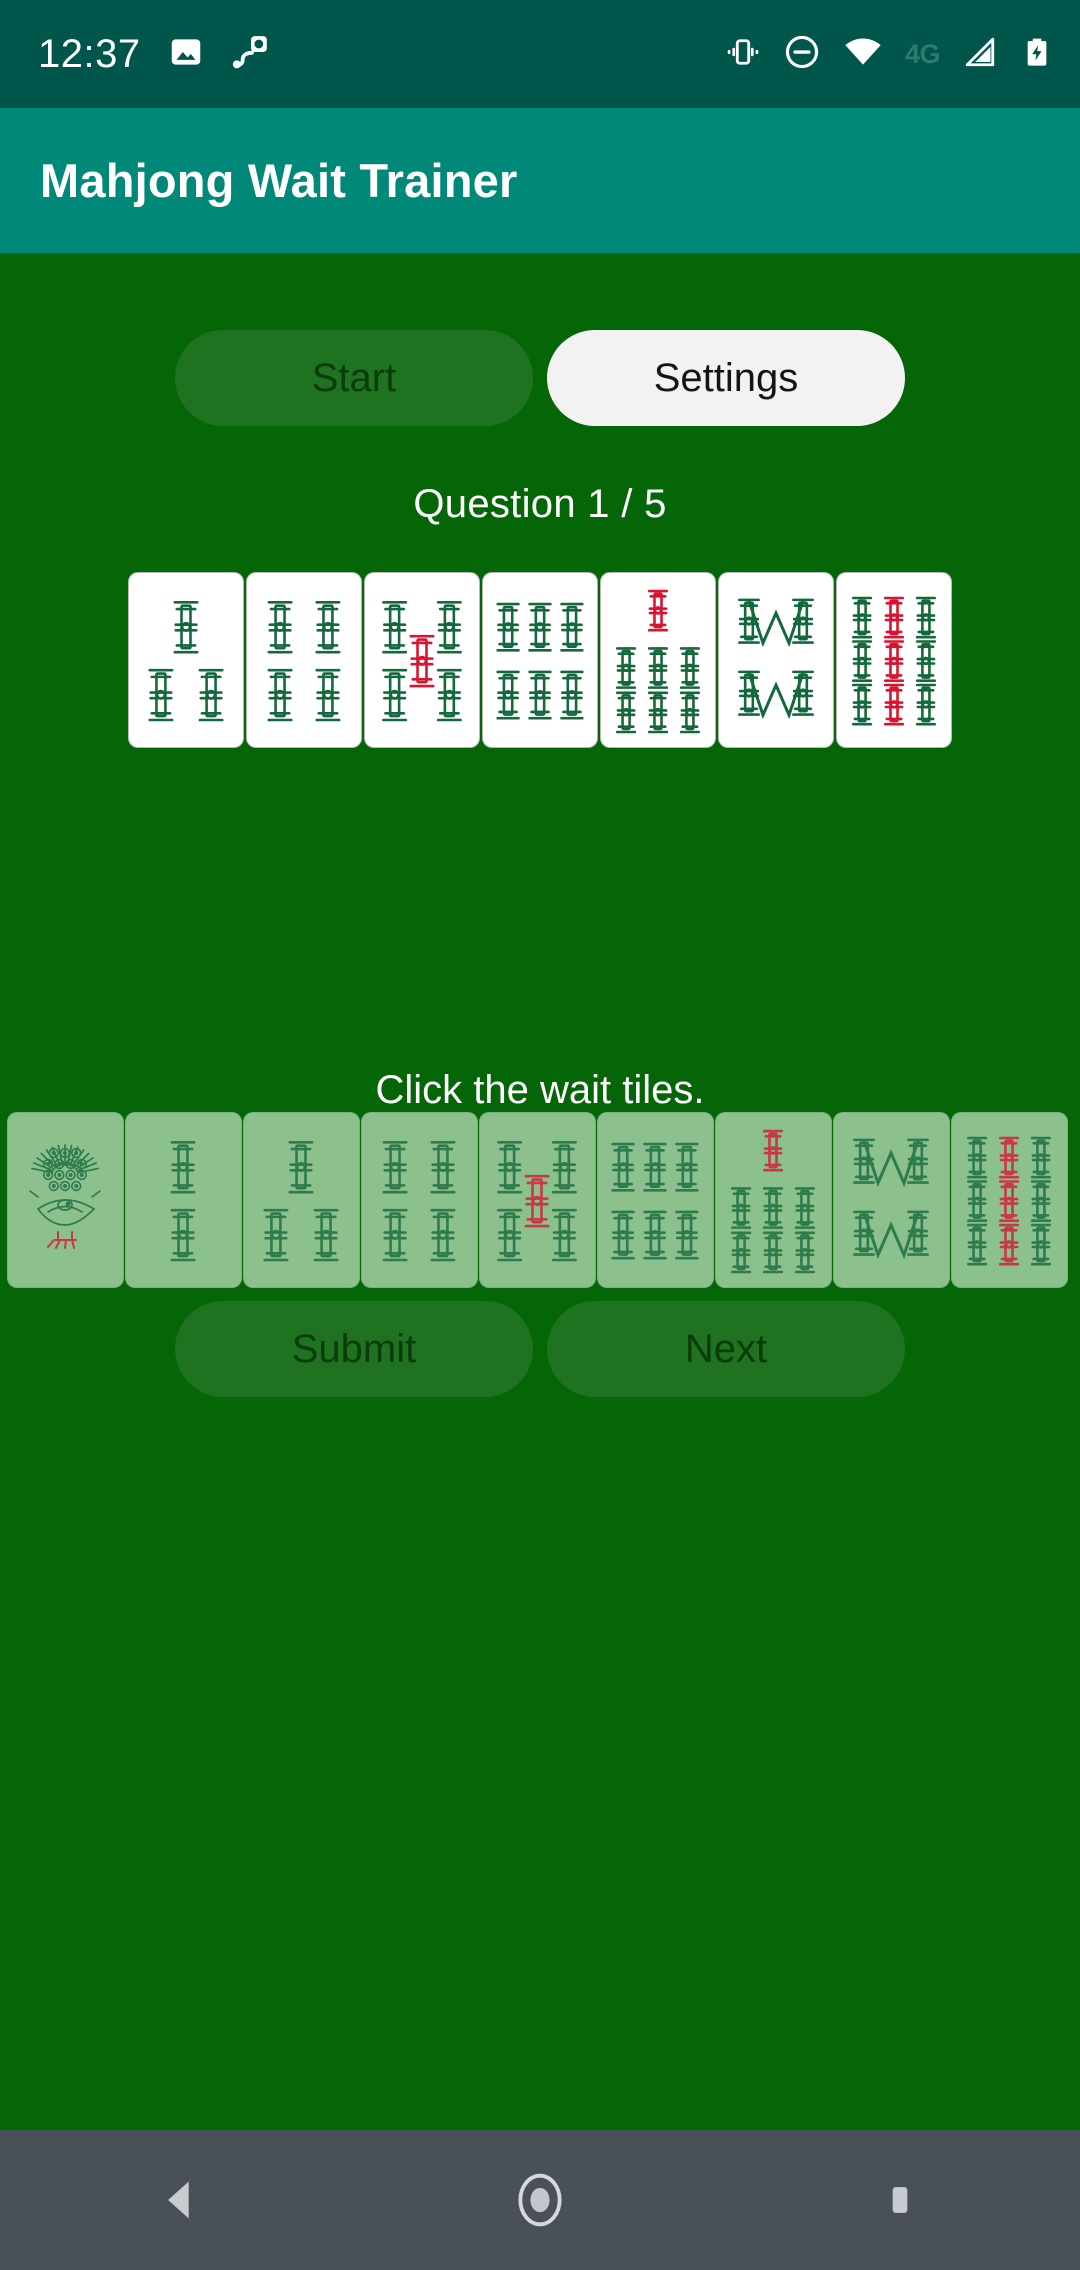 This screenshot has width=1080, height=2270. What do you see at coordinates (301, 1200) in the screenshot?
I see `answer-tile-3-bamboo` at bounding box center [301, 1200].